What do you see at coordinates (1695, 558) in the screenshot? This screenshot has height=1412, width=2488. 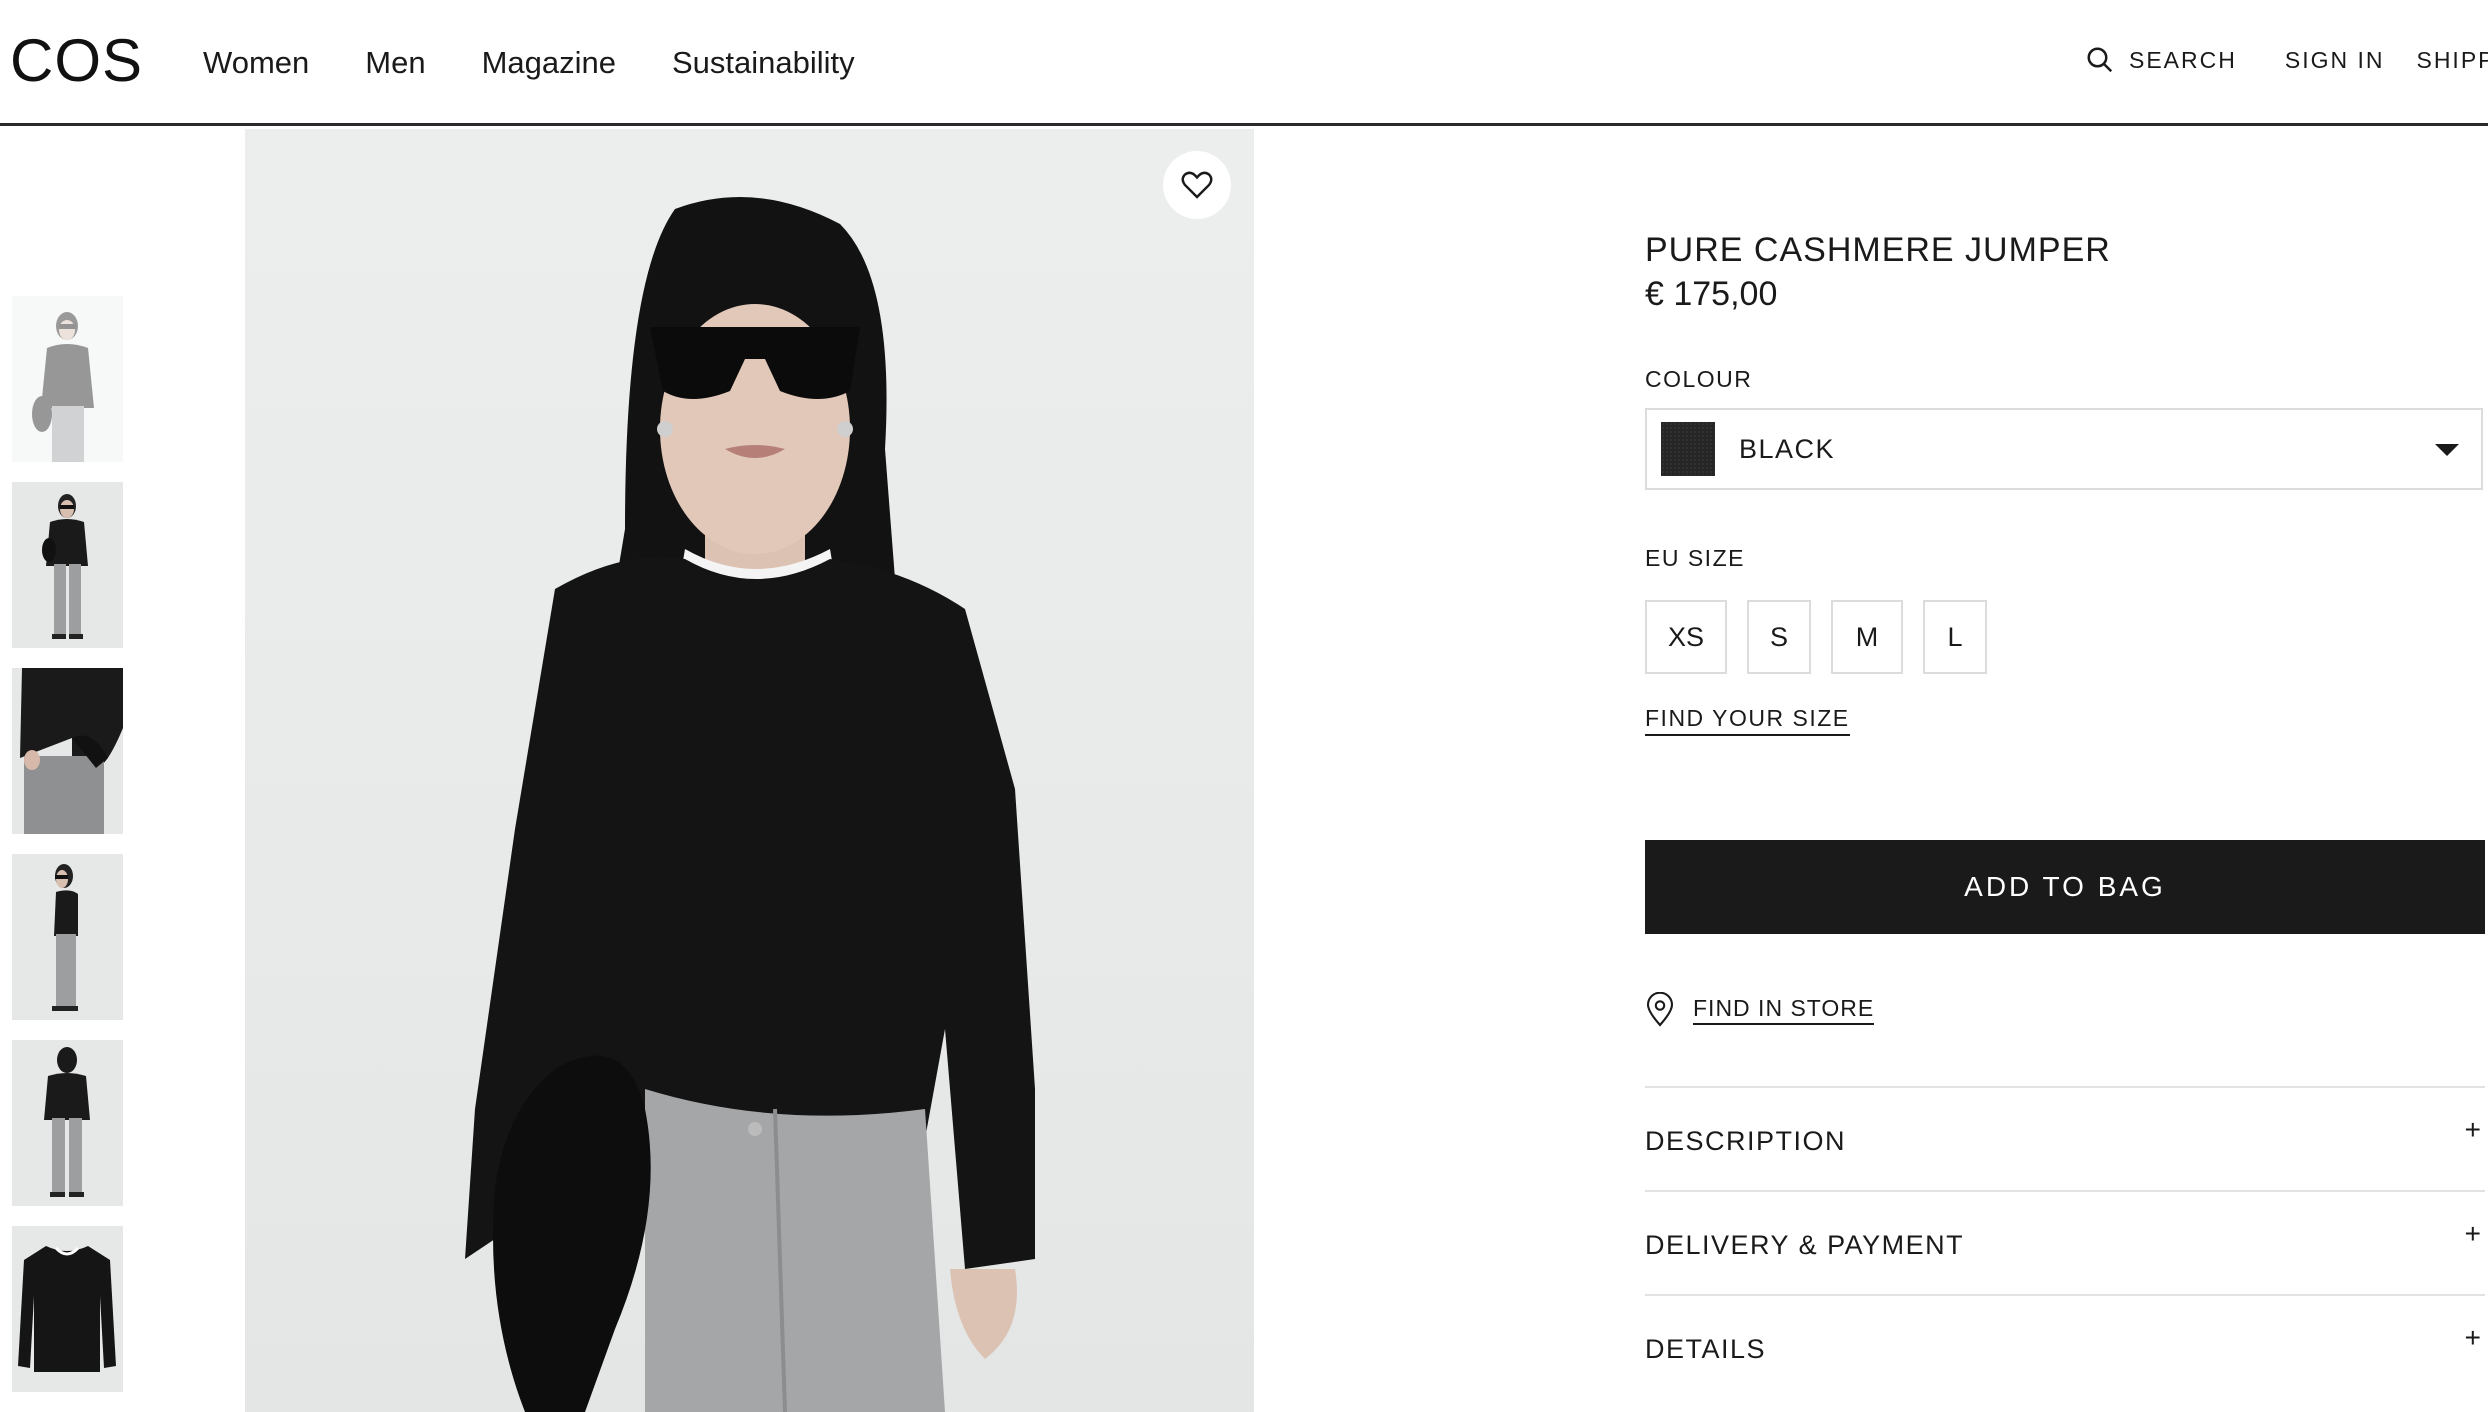 I see `size-label: EU SIZE` at bounding box center [1695, 558].